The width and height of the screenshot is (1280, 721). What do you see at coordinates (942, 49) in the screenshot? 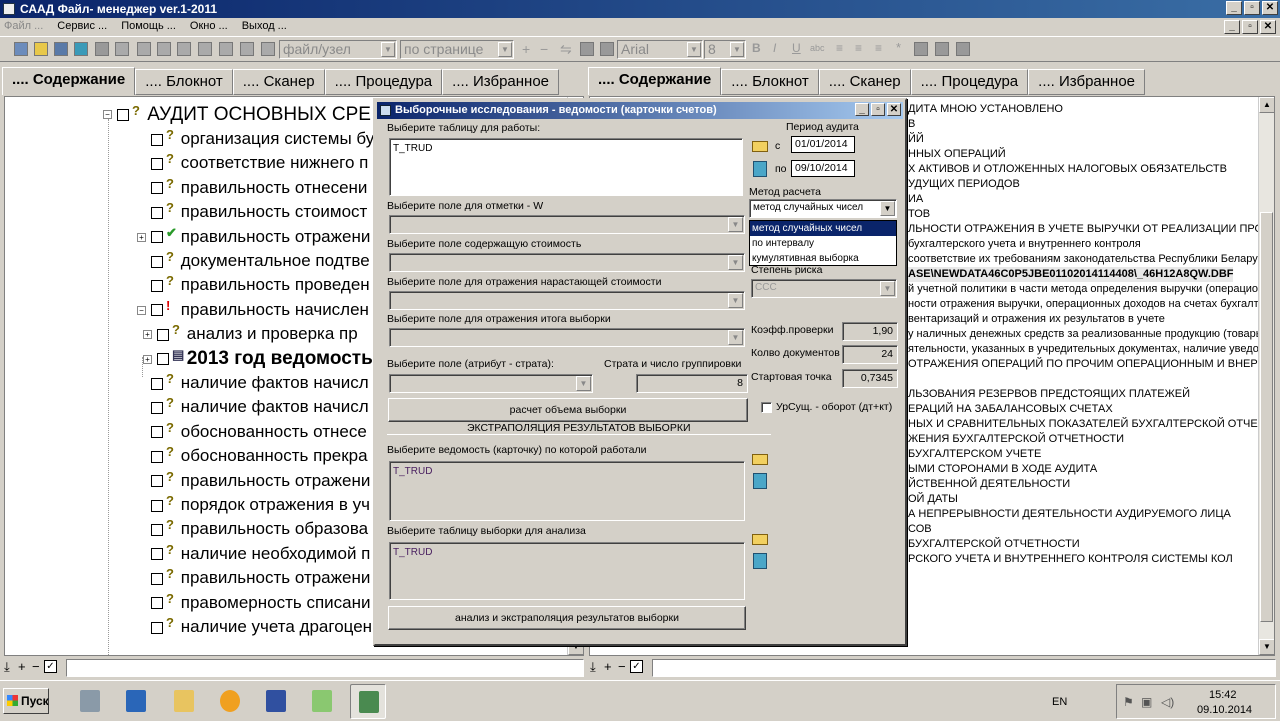
I see `print-icon` at bounding box center [942, 49].